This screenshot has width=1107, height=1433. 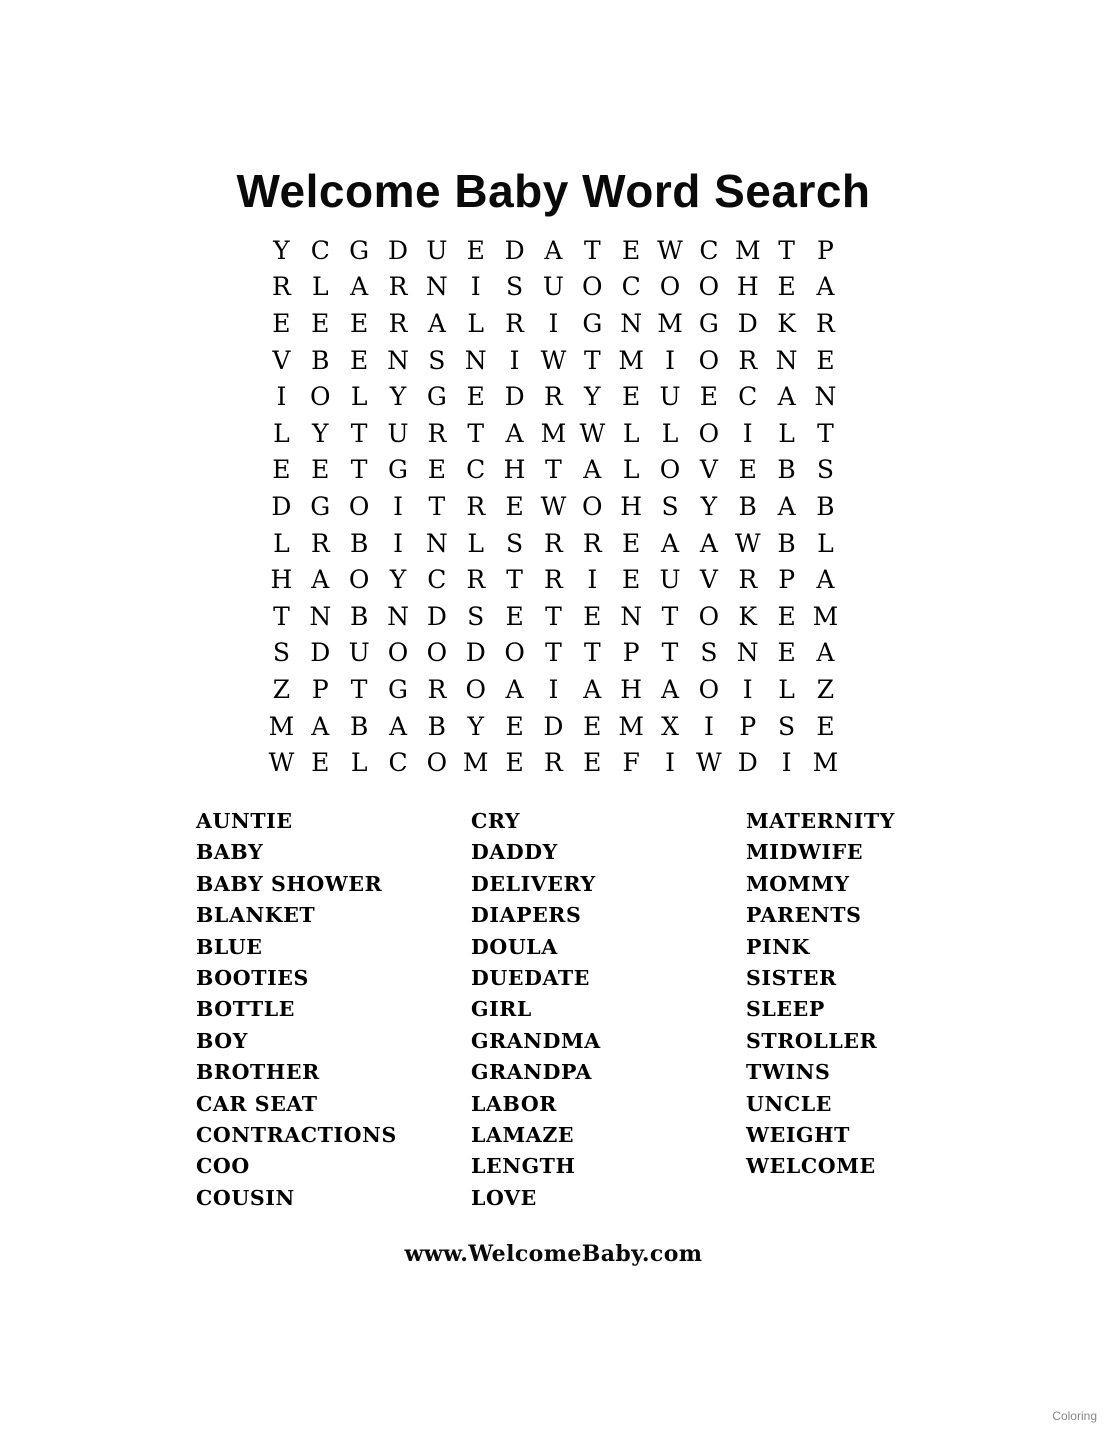 What do you see at coordinates (851, 915) in the screenshot?
I see `word-list-item: PARENTS` at bounding box center [851, 915].